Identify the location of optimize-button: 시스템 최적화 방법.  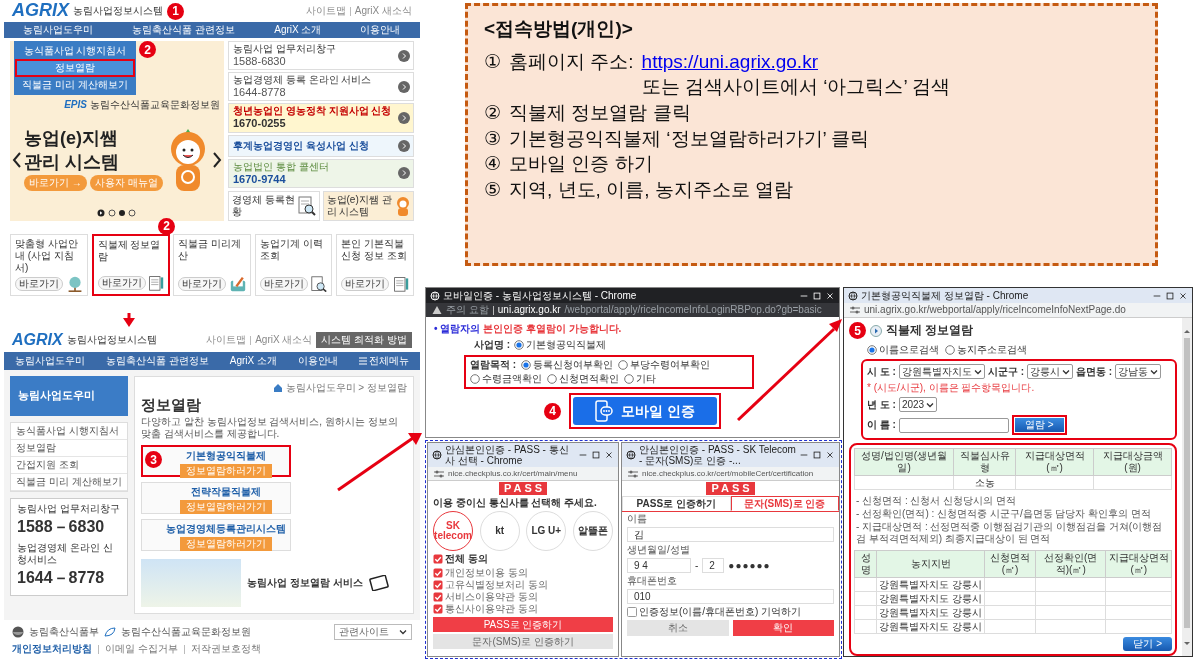
(364, 340).